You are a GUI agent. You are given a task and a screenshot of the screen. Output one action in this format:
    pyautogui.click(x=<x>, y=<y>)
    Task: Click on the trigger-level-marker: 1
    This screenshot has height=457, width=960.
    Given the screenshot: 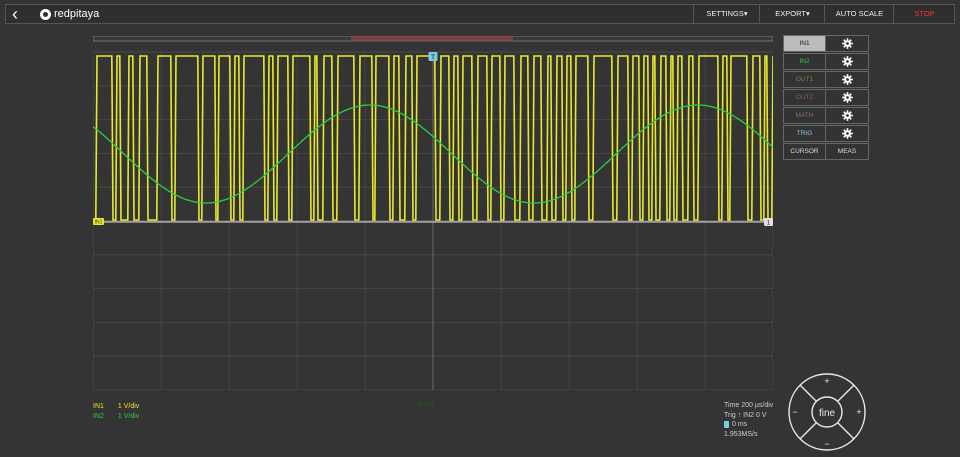 What is the action you would take?
    pyautogui.click(x=768, y=222)
    